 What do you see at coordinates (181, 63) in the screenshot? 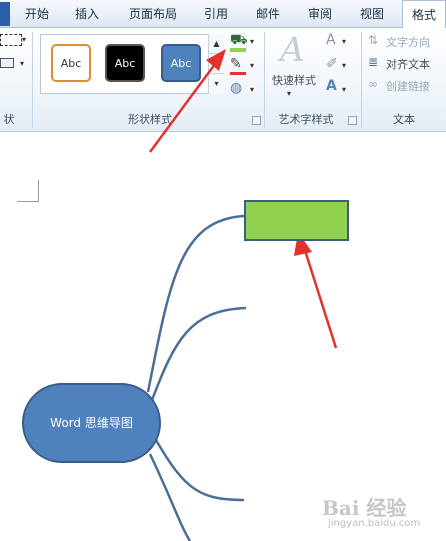
I see `shape-style-swatch-blue: Abc` at bounding box center [181, 63].